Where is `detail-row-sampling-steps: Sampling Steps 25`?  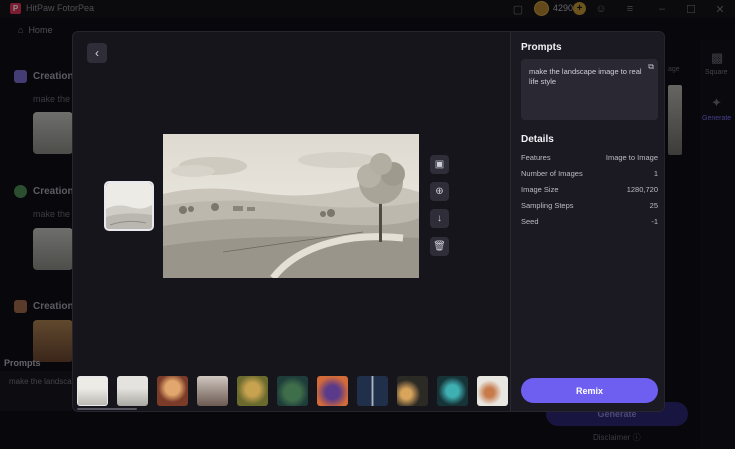
detail-row-sampling-steps: Sampling Steps 25 is located at coordinates (589, 207).